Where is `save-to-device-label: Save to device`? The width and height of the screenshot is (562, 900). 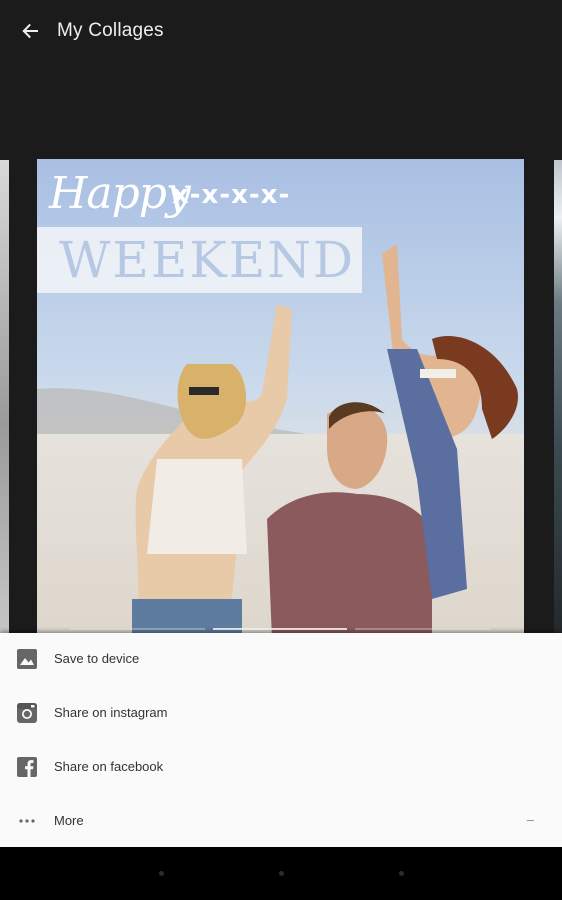
save-to-device-label: Save to device is located at coordinates (97, 658).